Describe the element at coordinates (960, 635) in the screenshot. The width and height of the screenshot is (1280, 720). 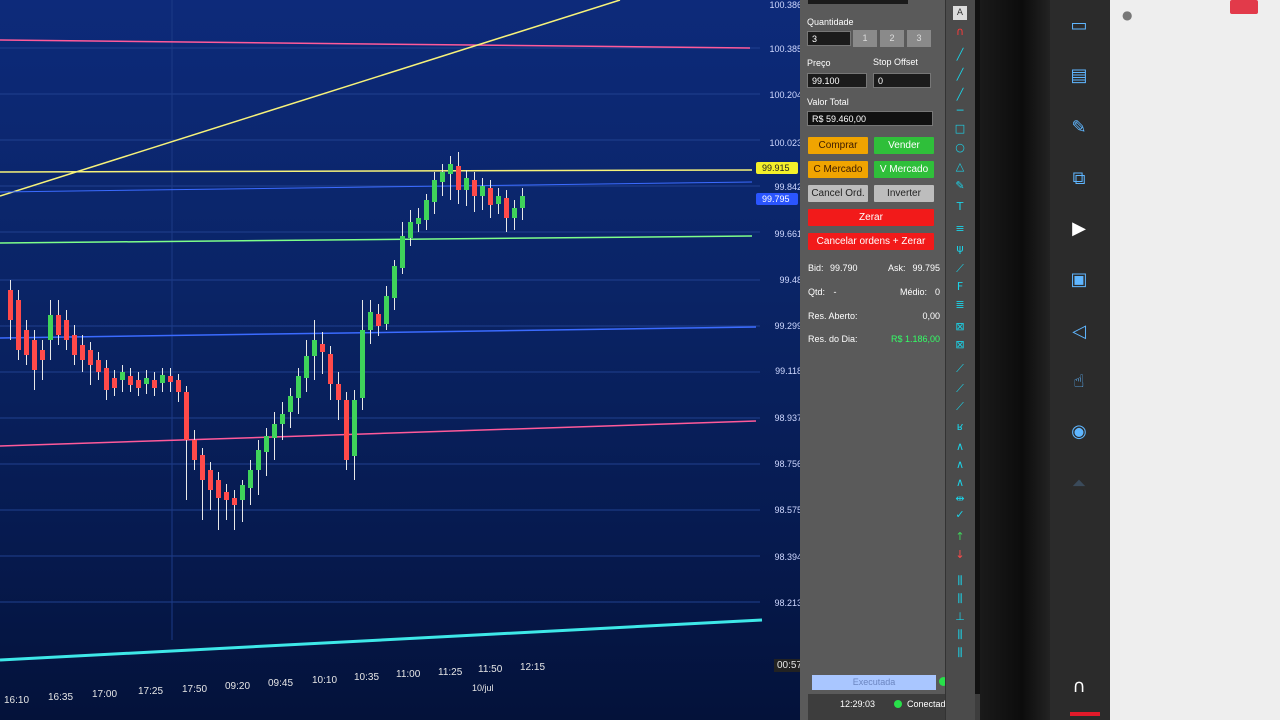
I see `bars-tool-3-icon: ⫼` at that location.